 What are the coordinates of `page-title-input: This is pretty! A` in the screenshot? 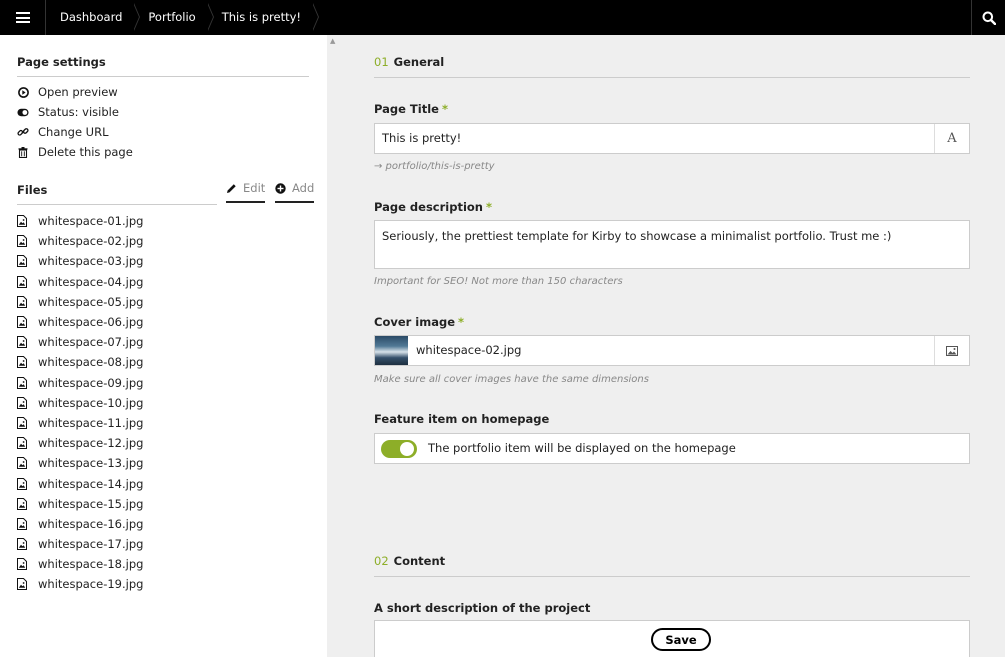 It's located at (672, 138).